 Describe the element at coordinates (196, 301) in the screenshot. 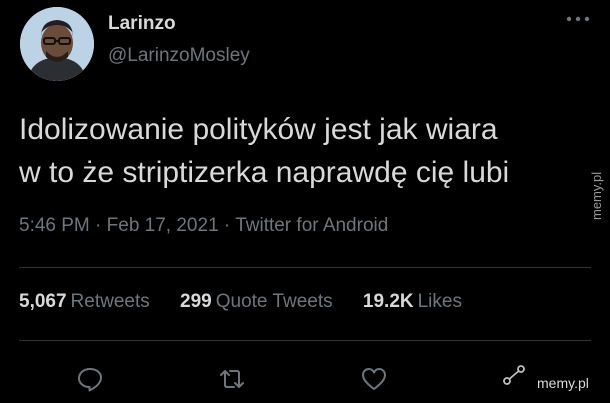

I see `quote-tweets-count: 299` at that location.